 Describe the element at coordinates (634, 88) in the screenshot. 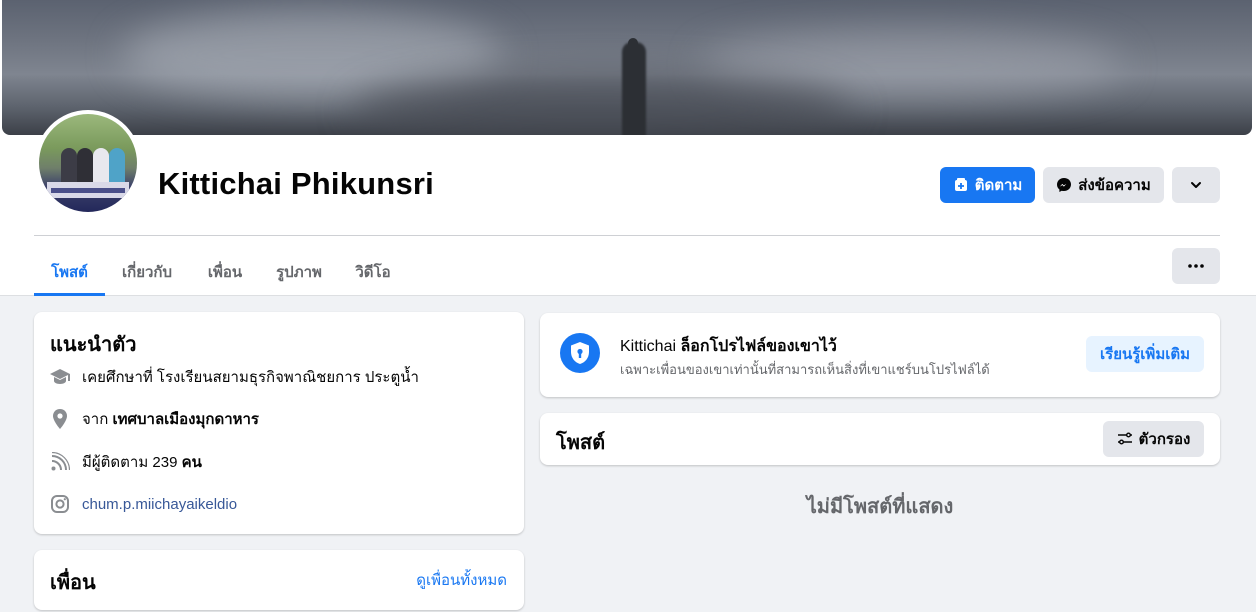

I see `cover-tower` at that location.